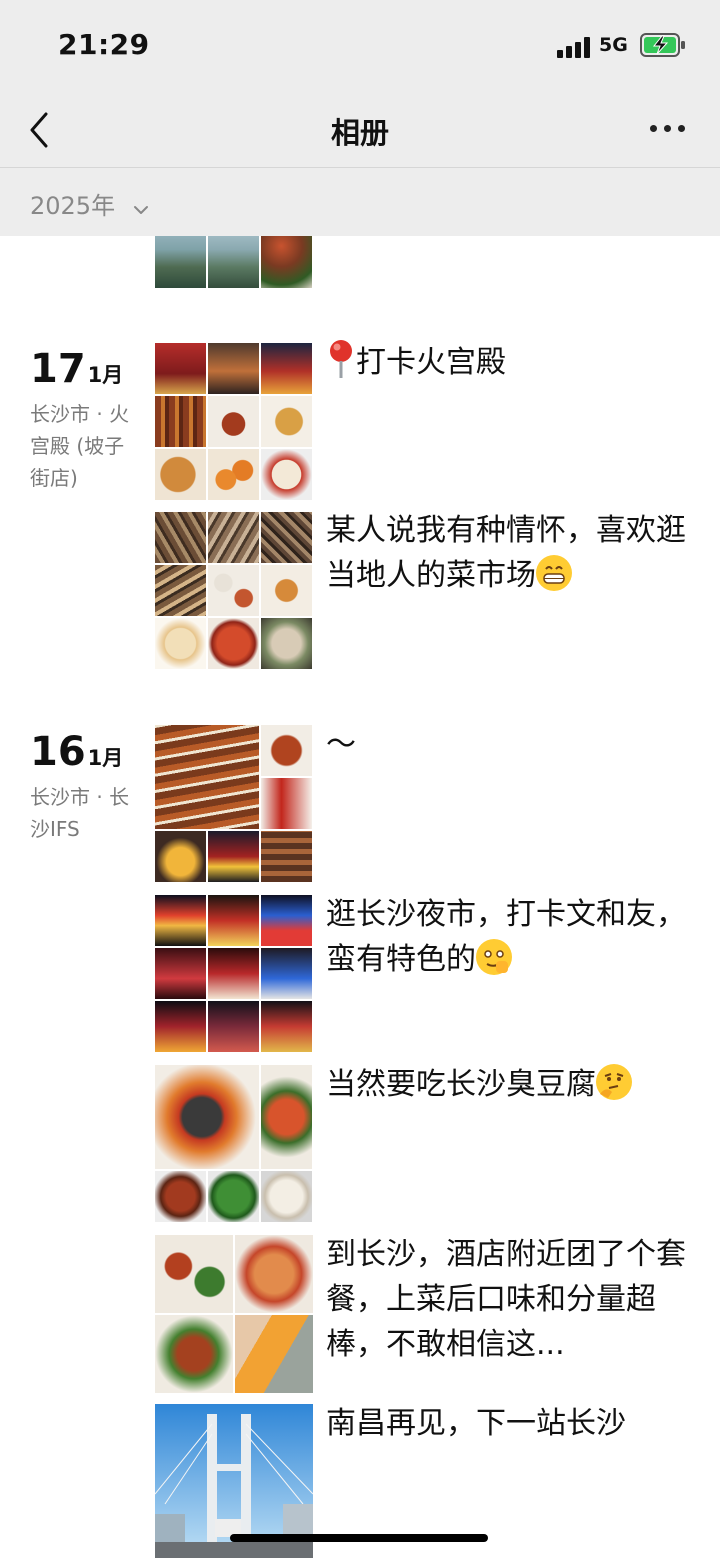 This screenshot has width=720, height=1558. What do you see at coordinates (554, 573) in the screenshot?
I see `grinning-emoji` at bounding box center [554, 573].